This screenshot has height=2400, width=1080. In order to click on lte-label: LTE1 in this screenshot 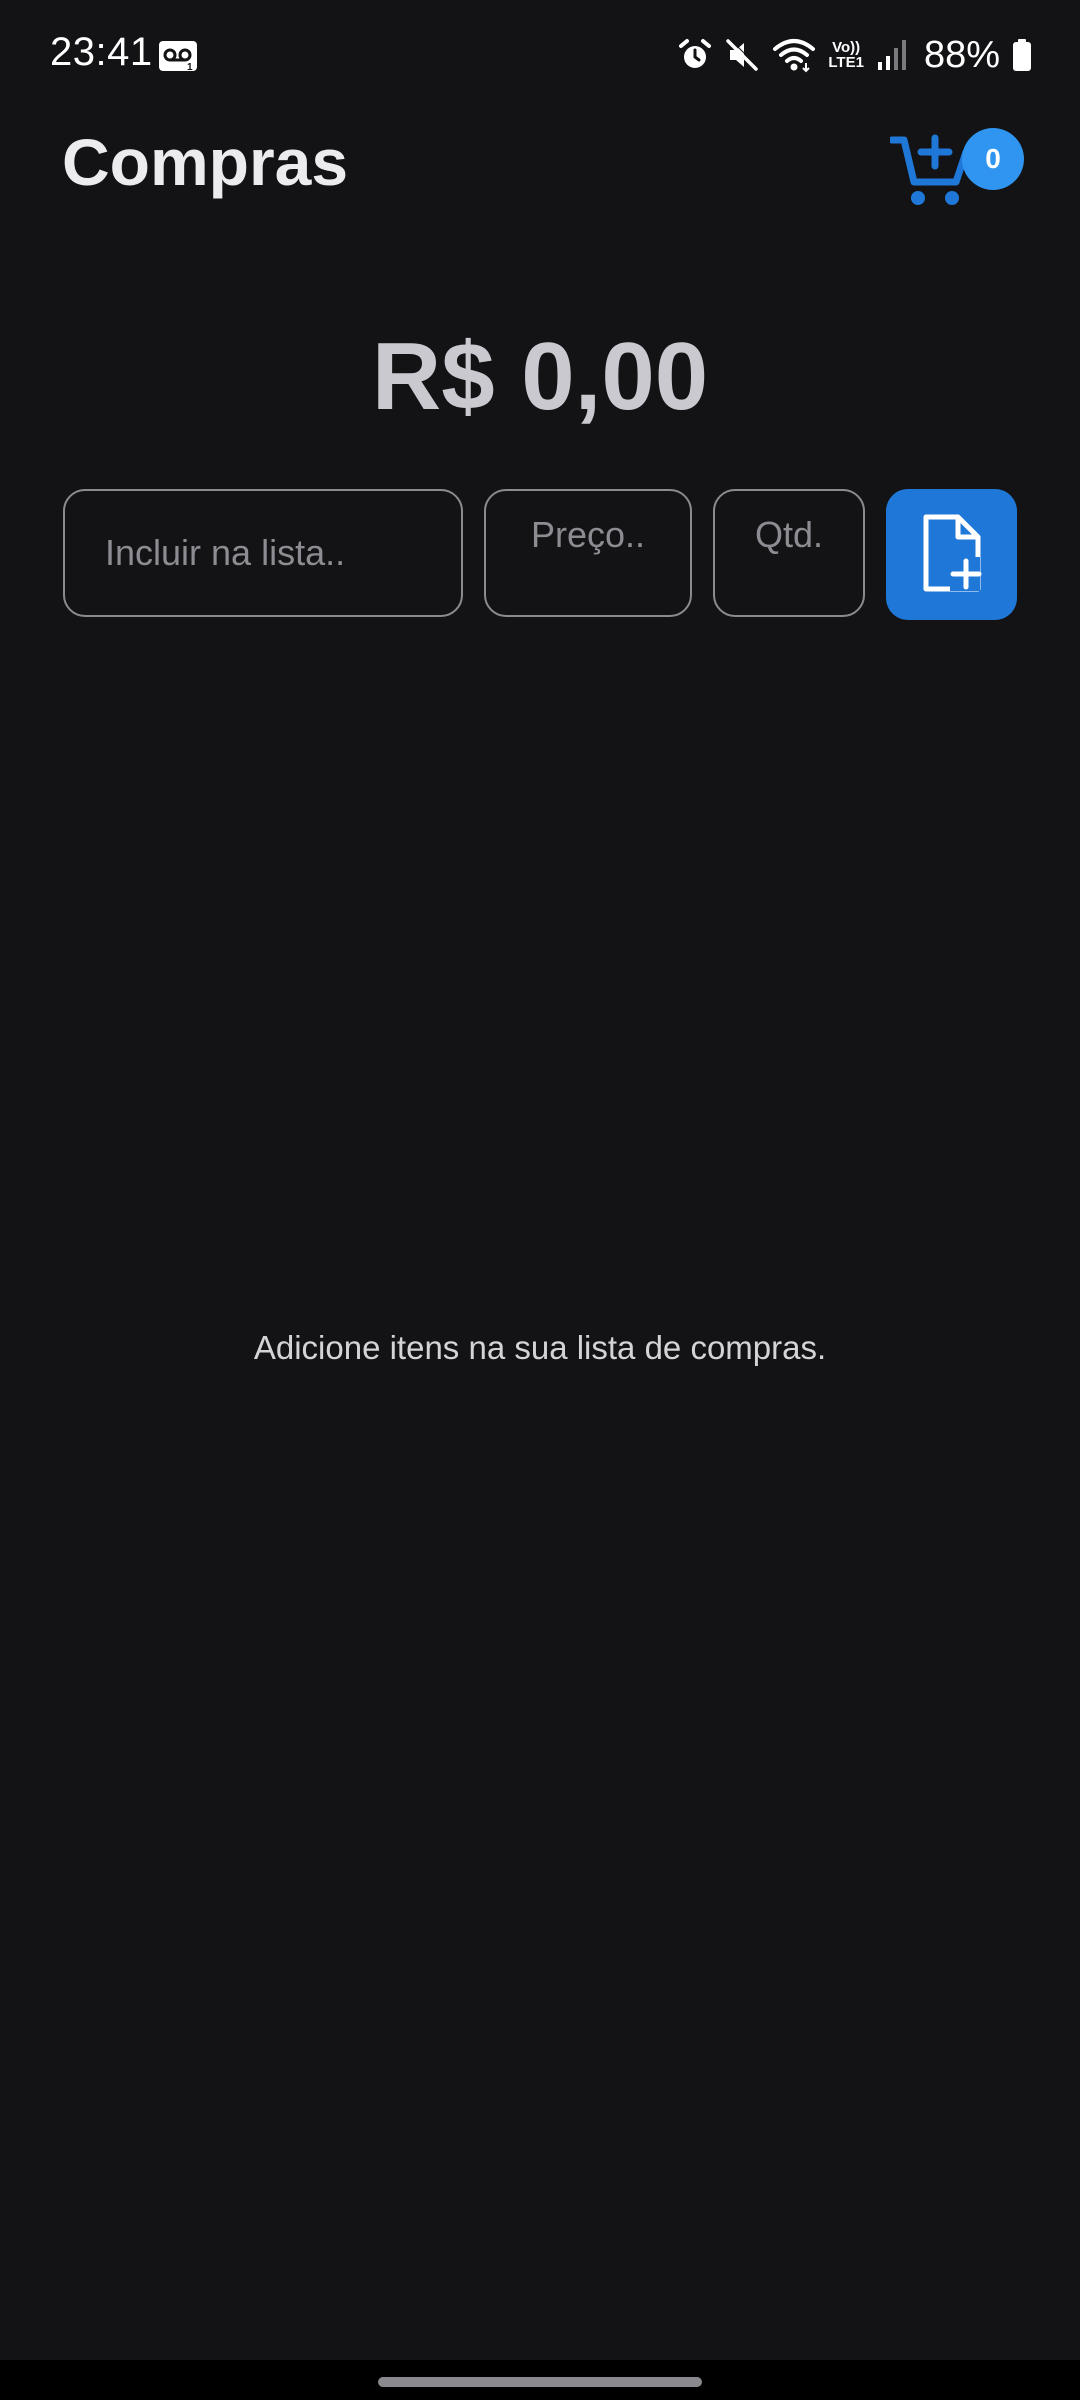, I will do `click(846, 62)`.